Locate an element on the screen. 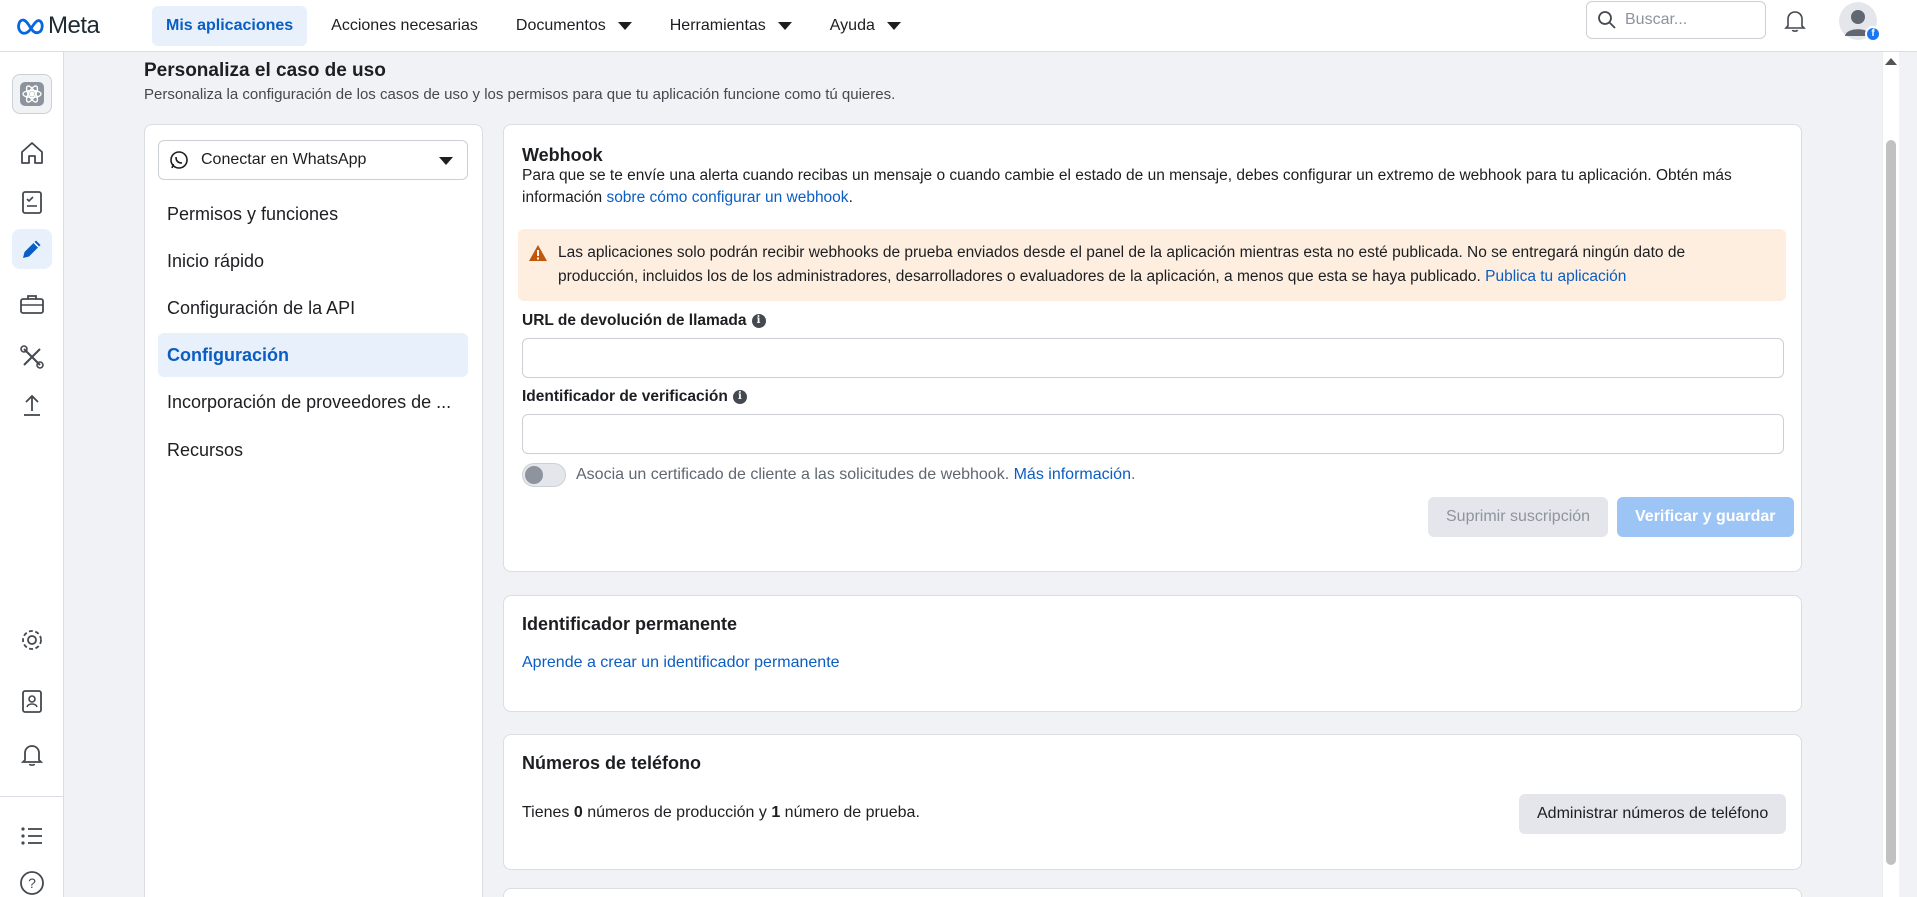  pencil-icon is located at coordinates (32, 249).